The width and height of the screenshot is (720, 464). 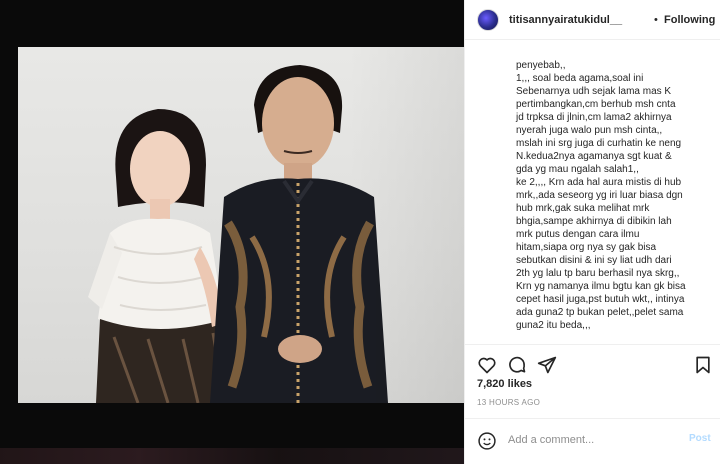 I want to click on photo-background-shadow, so click(x=406, y=225).